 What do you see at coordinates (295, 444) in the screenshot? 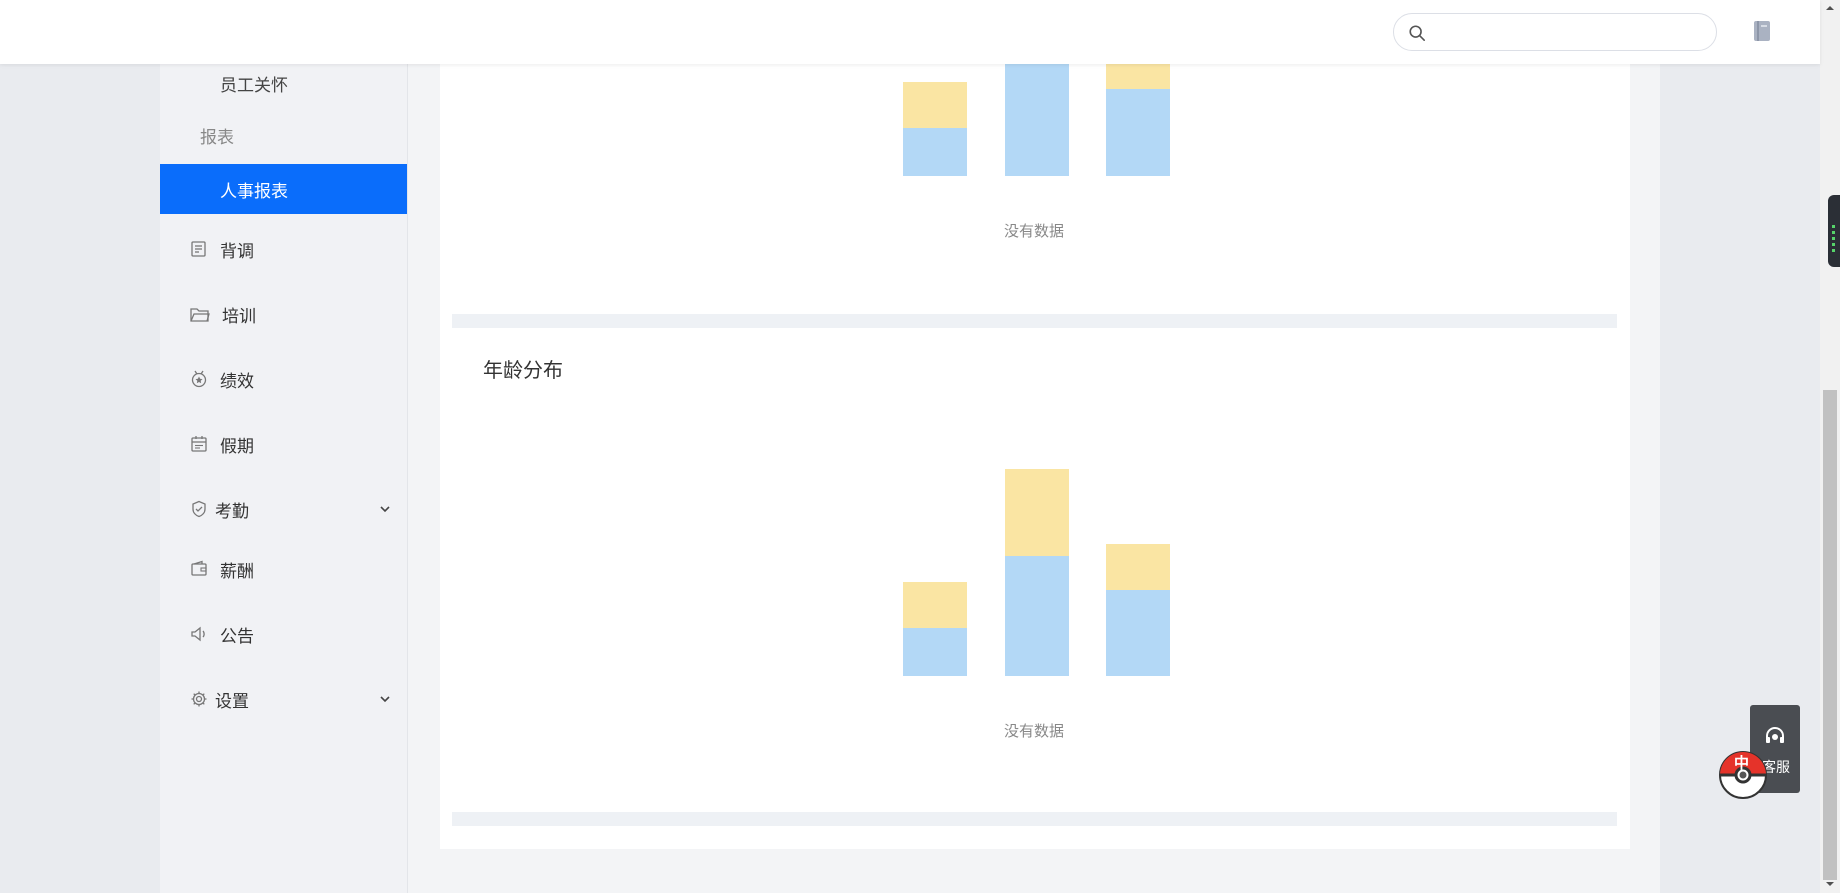
I see `sidebar-item-leave: 假期` at bounding box center [295, 444].